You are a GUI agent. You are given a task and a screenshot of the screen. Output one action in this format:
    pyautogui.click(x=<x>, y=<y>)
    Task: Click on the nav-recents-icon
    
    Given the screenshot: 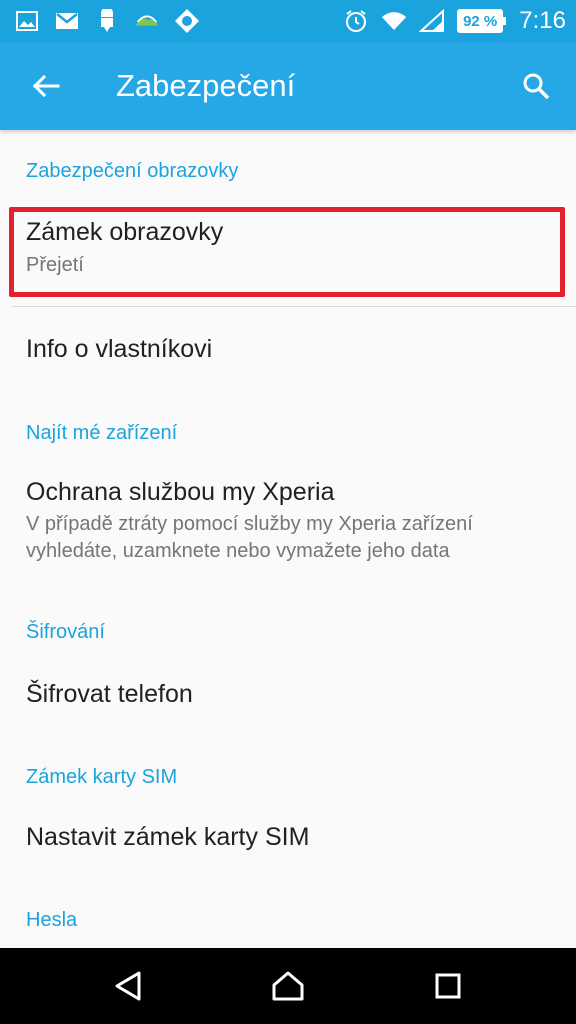 What is the action you would take?
    pyautogui.click(x=448, y=986)
    